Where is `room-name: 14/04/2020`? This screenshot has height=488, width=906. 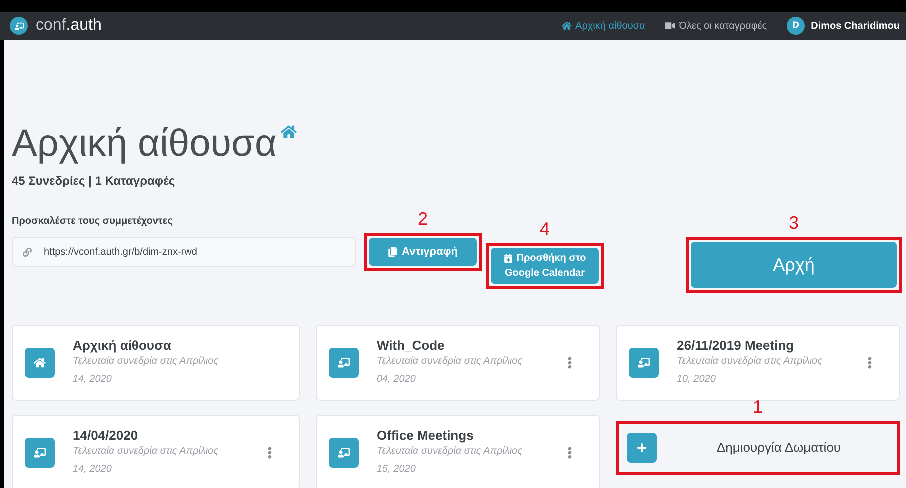 room-name: 14/04/2020 is located at coordinates (106, 436).